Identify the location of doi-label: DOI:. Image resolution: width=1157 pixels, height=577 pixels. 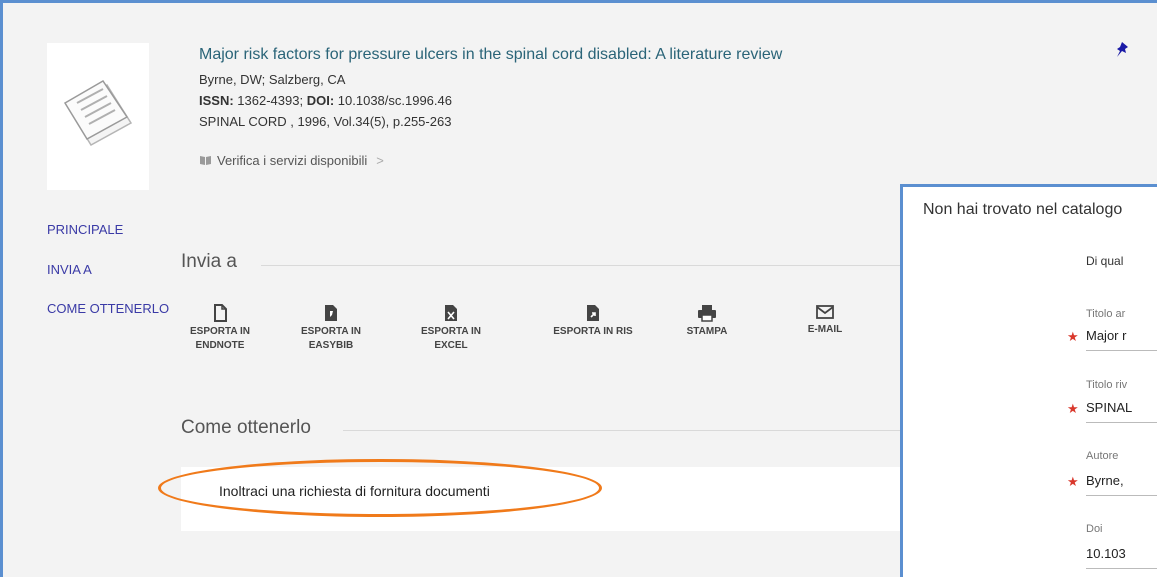
(320, 100).